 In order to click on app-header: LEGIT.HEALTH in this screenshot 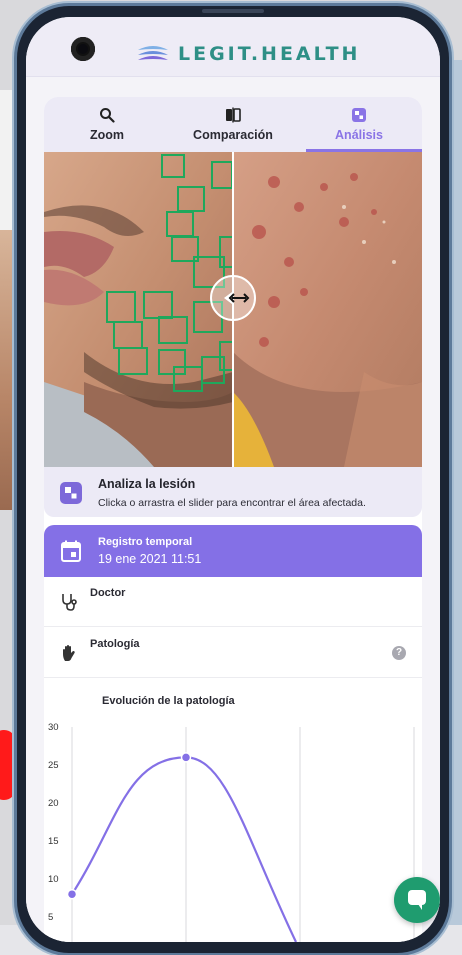, I will do `click(233, 47)`.